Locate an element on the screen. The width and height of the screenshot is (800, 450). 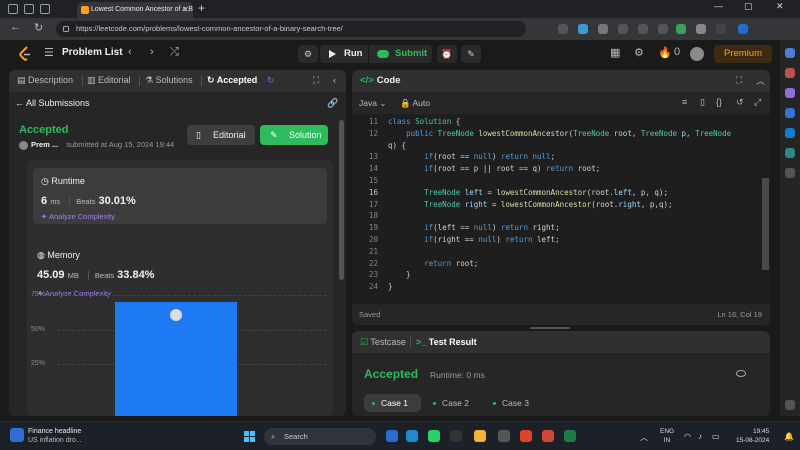
tab-description: ▤ Description is located at coordinates (45, 80).